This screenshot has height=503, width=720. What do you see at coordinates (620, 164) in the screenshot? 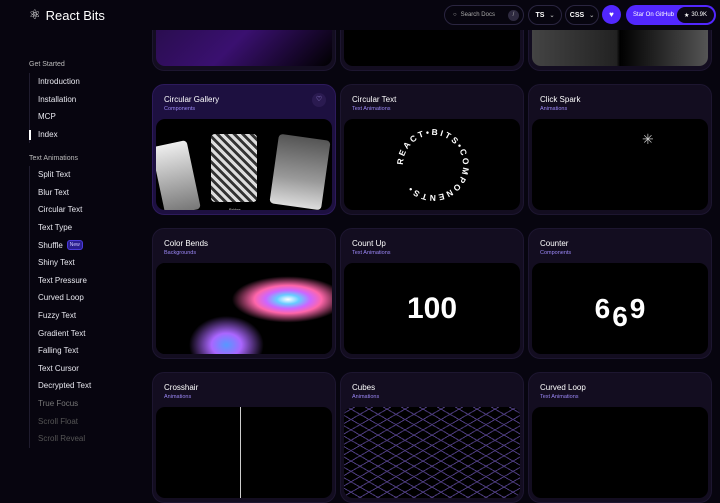
I see `card-preview: ✳` at bounding box center [620, 164].